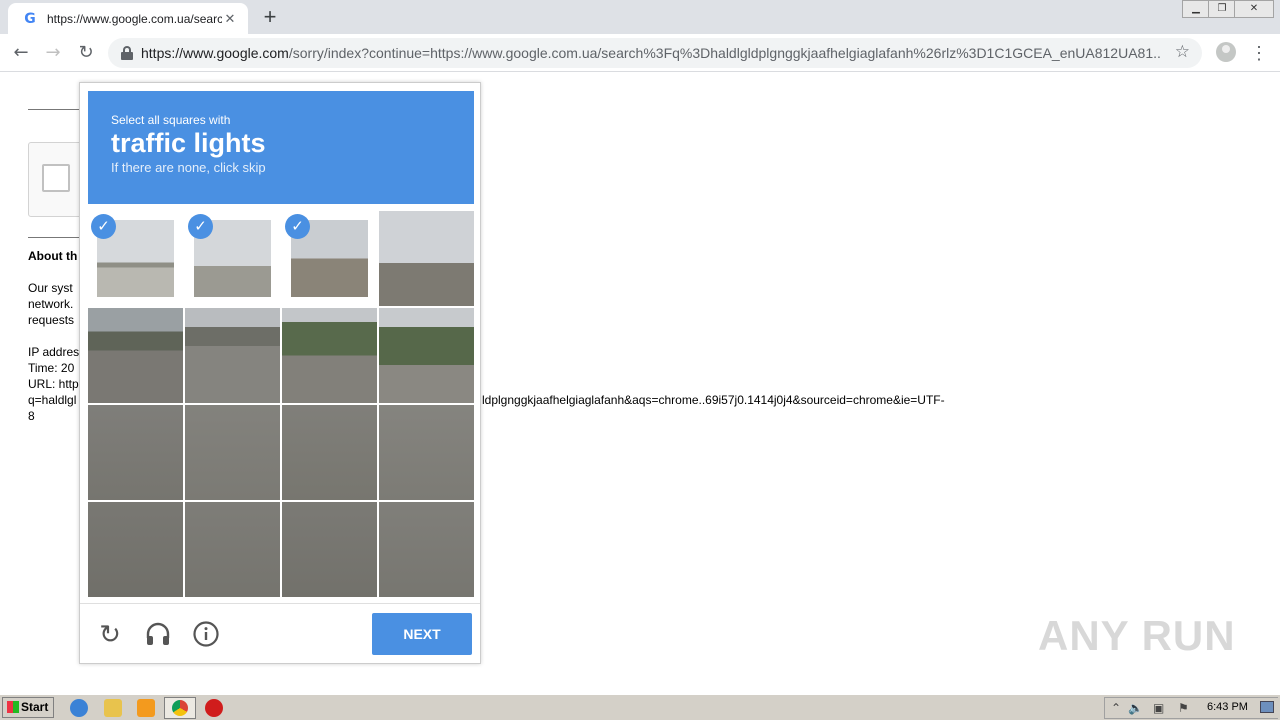  What do you see at coordinates (1254, 9) in the screenshot?
I see `window-close-button: ✕` at bounding box center [1254, 9].